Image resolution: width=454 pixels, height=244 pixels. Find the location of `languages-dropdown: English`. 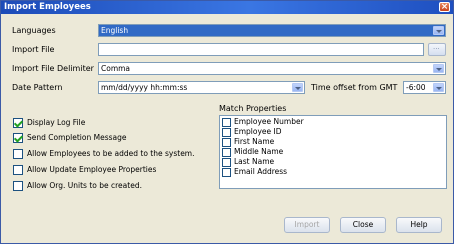

languages-dropdown: English is located at coordinates (272, 30).